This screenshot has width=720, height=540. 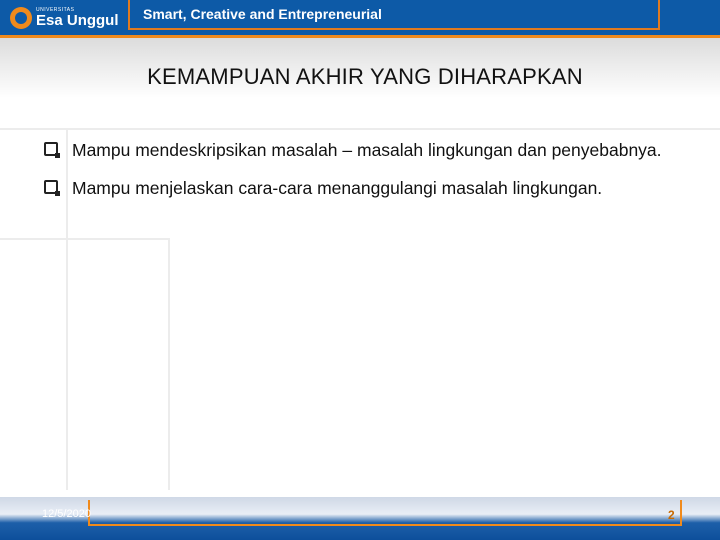 I want to click on logo-text: UNIVERSITAS Esa Unggul, so click(x=77, y=18).